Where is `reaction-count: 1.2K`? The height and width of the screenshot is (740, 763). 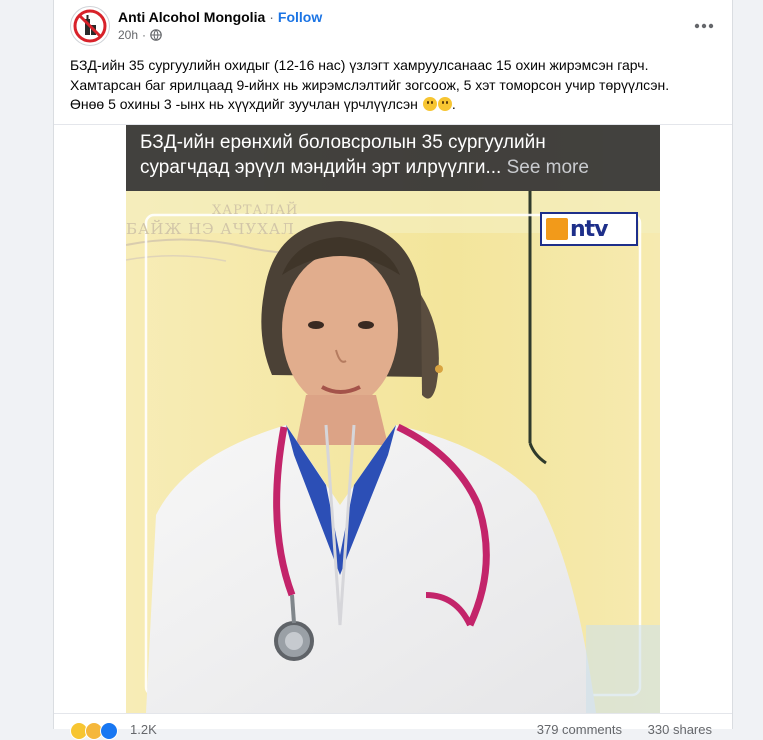
reaction-count: 1.2K is located at coordinates (143, 729).